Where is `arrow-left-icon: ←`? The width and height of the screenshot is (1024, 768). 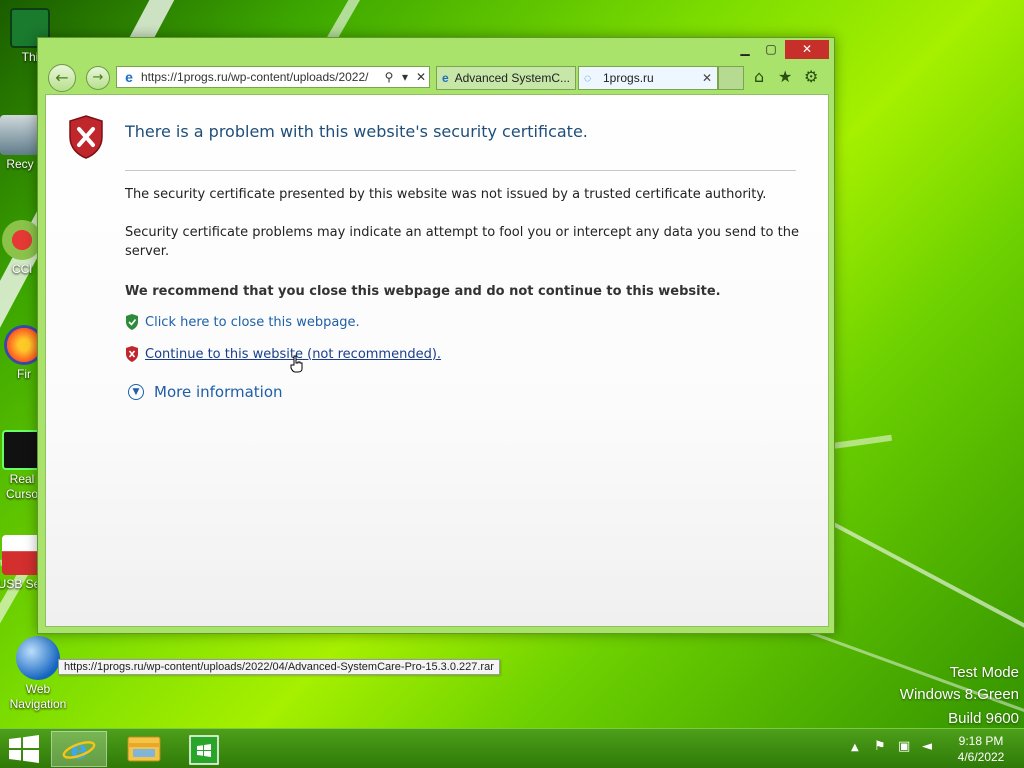
arrow-left-icon: ← is located at coordinates (62, 77).